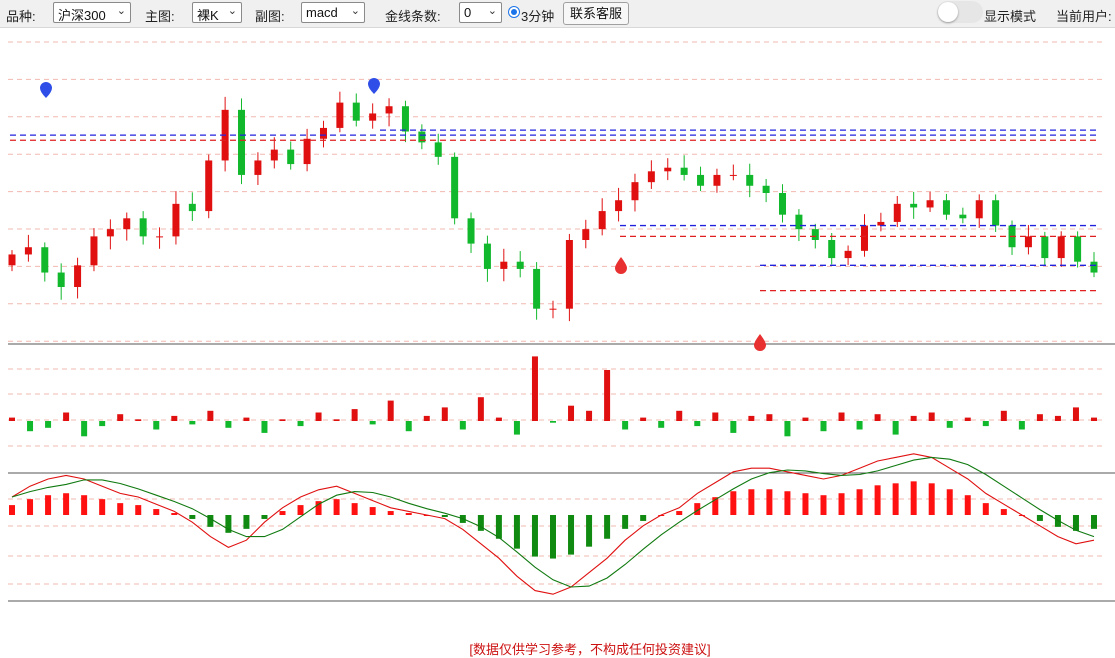 This screenshot has height=658, width=1115. Describe the element at coordinates (208, 15) in the screenshot. I see `main-chart-select-value: 裸K` at that location.